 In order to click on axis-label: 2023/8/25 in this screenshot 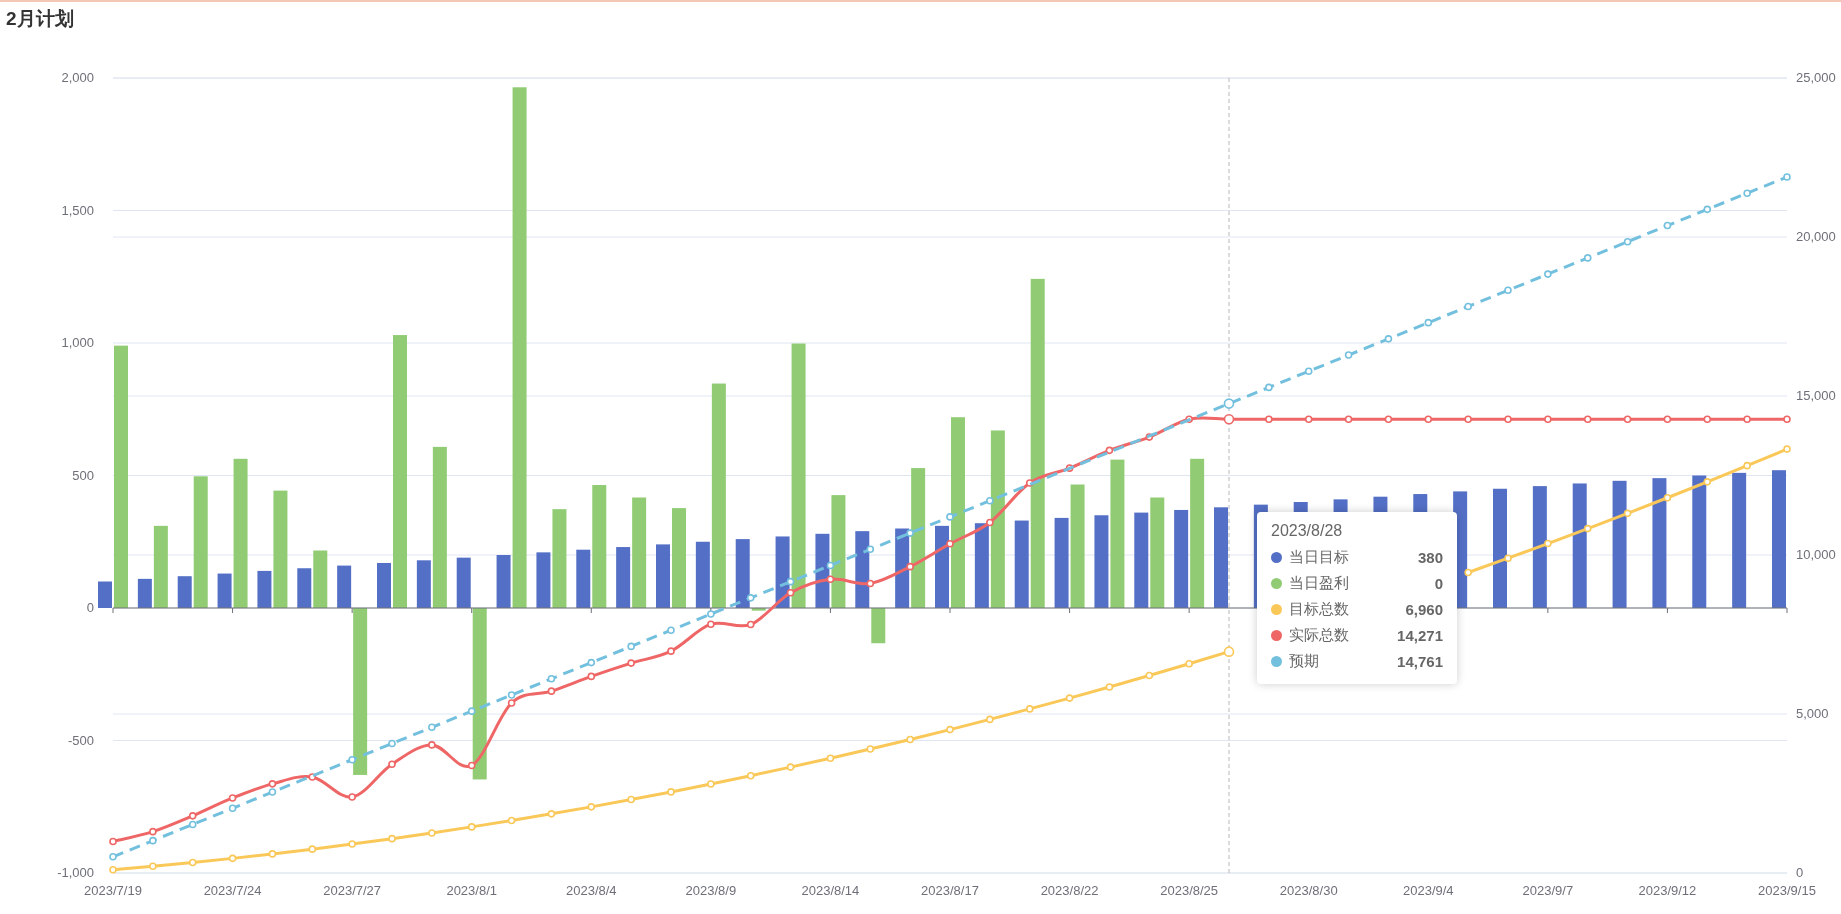, I will do `click(1189, 890)`.